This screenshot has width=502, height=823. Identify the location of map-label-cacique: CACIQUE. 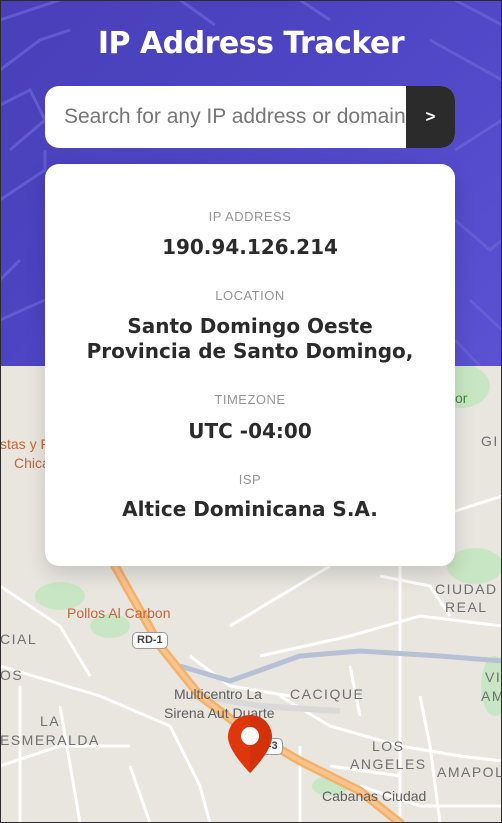
(327, 694).